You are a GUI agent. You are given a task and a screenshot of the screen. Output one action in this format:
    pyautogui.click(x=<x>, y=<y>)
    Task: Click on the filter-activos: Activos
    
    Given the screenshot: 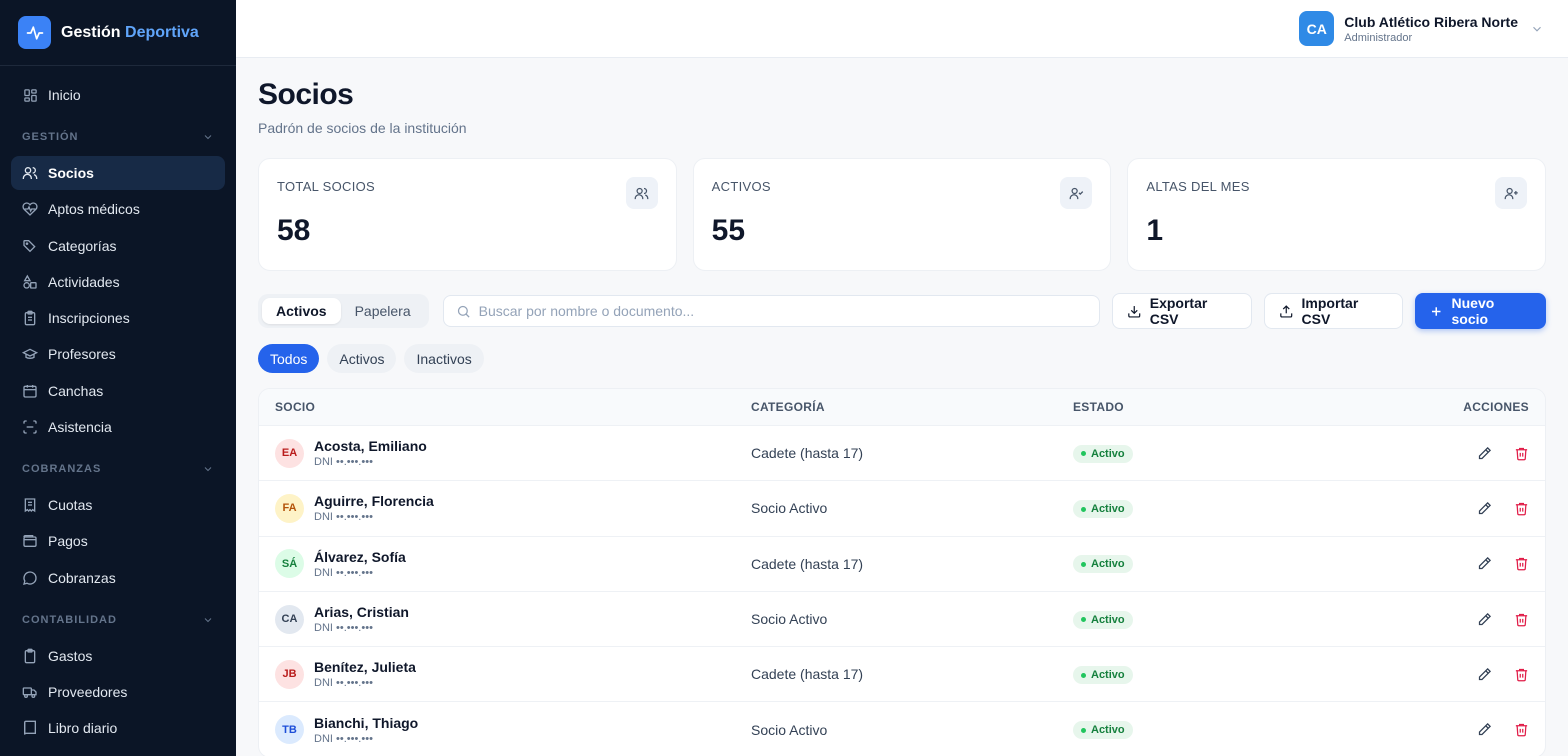 What is the action you would take?
    pyautogui.click(x=362, y=358)
    